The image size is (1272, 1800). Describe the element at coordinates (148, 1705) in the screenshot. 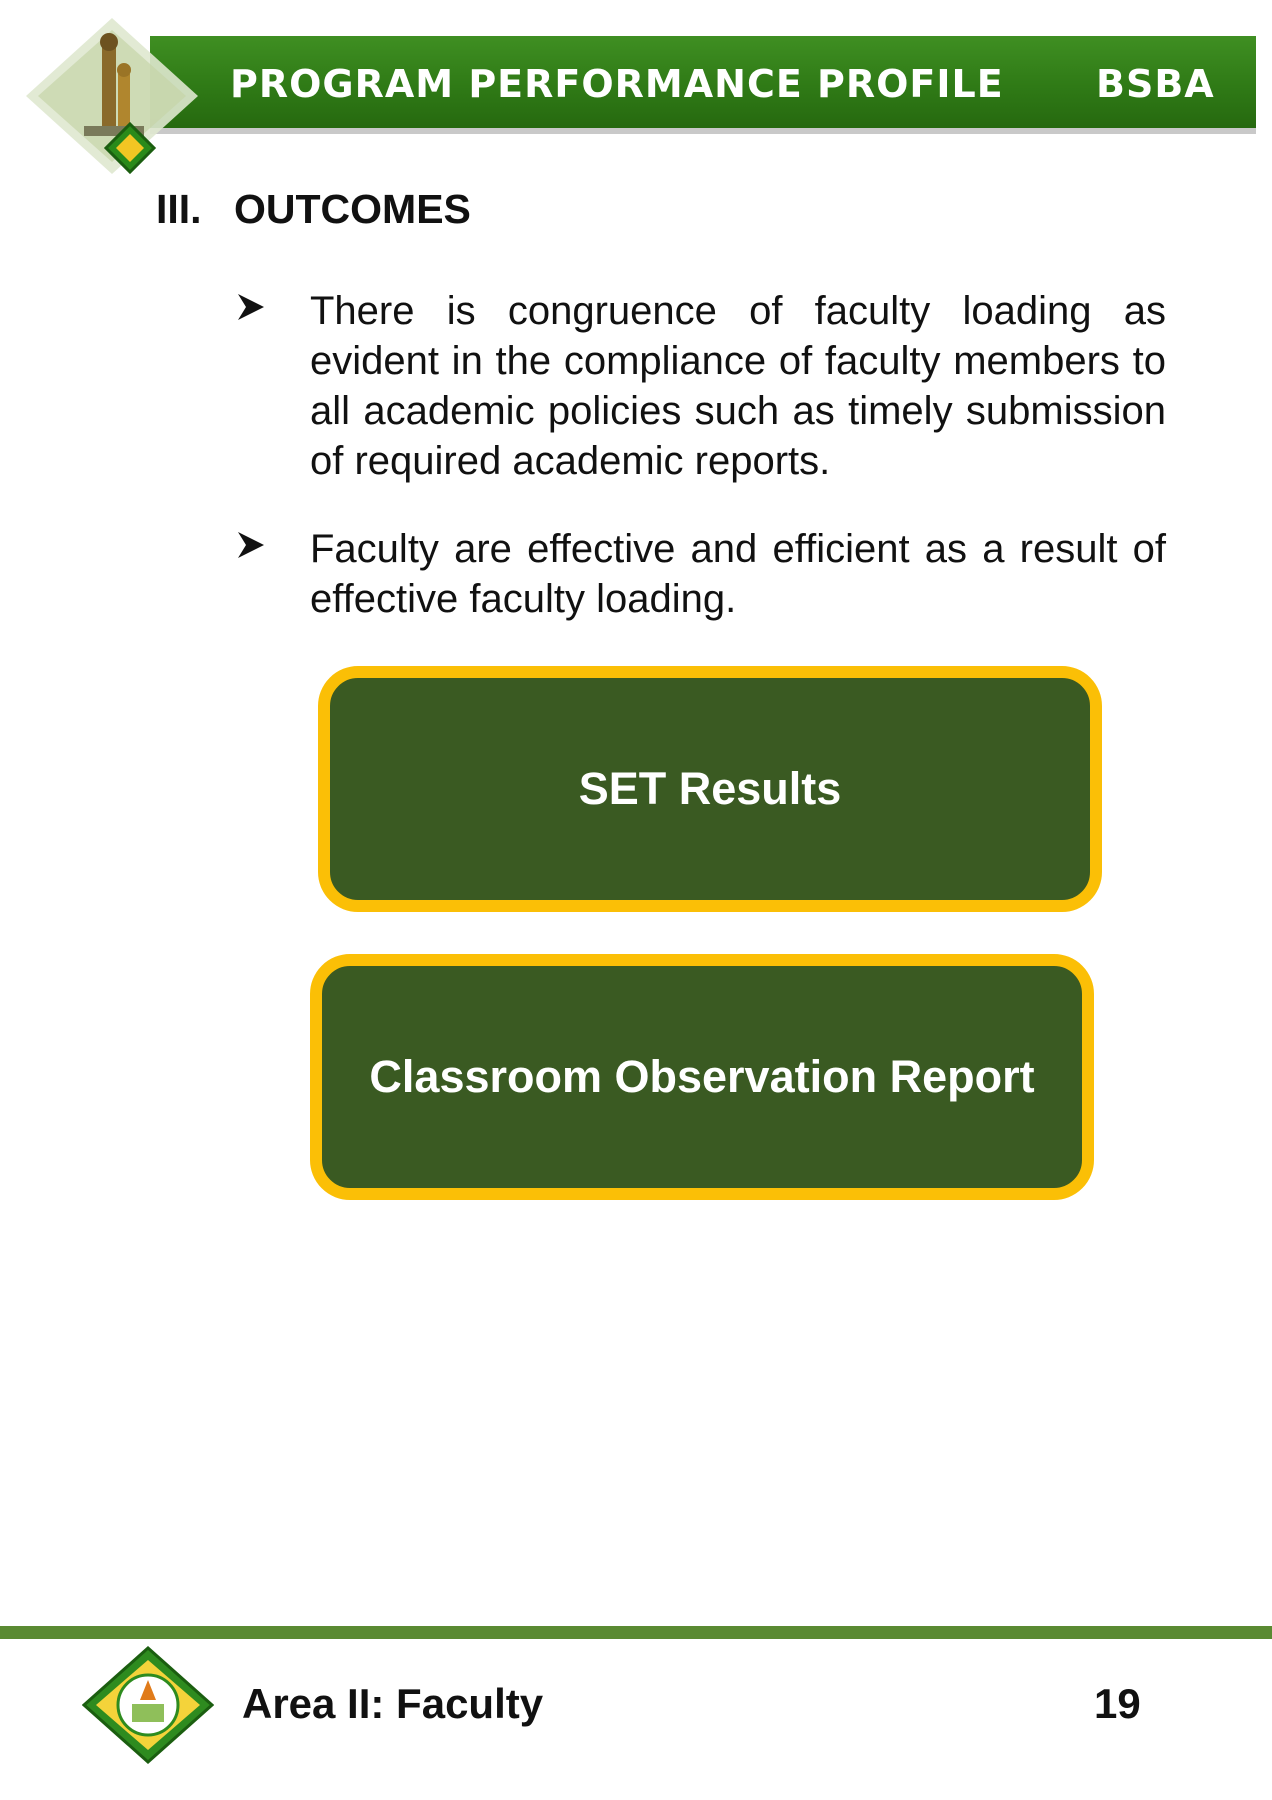

I see `university-seal-icon` at that location.